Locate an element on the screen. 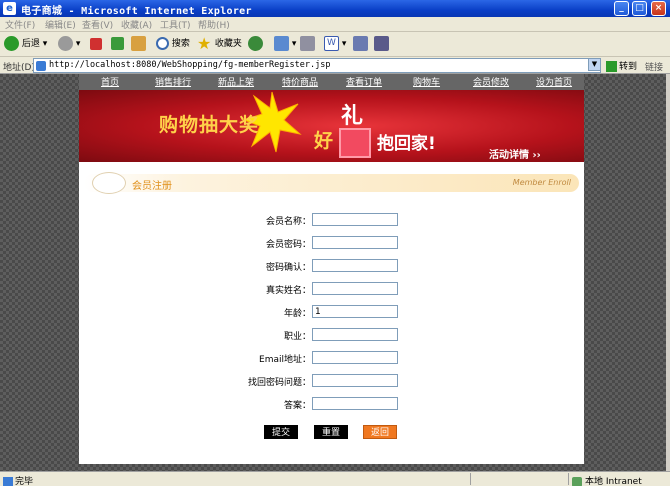 The height and width of the screenshot is (486, 670). menu-favorites: 收藏(A) is located at coordinates (136, 24).